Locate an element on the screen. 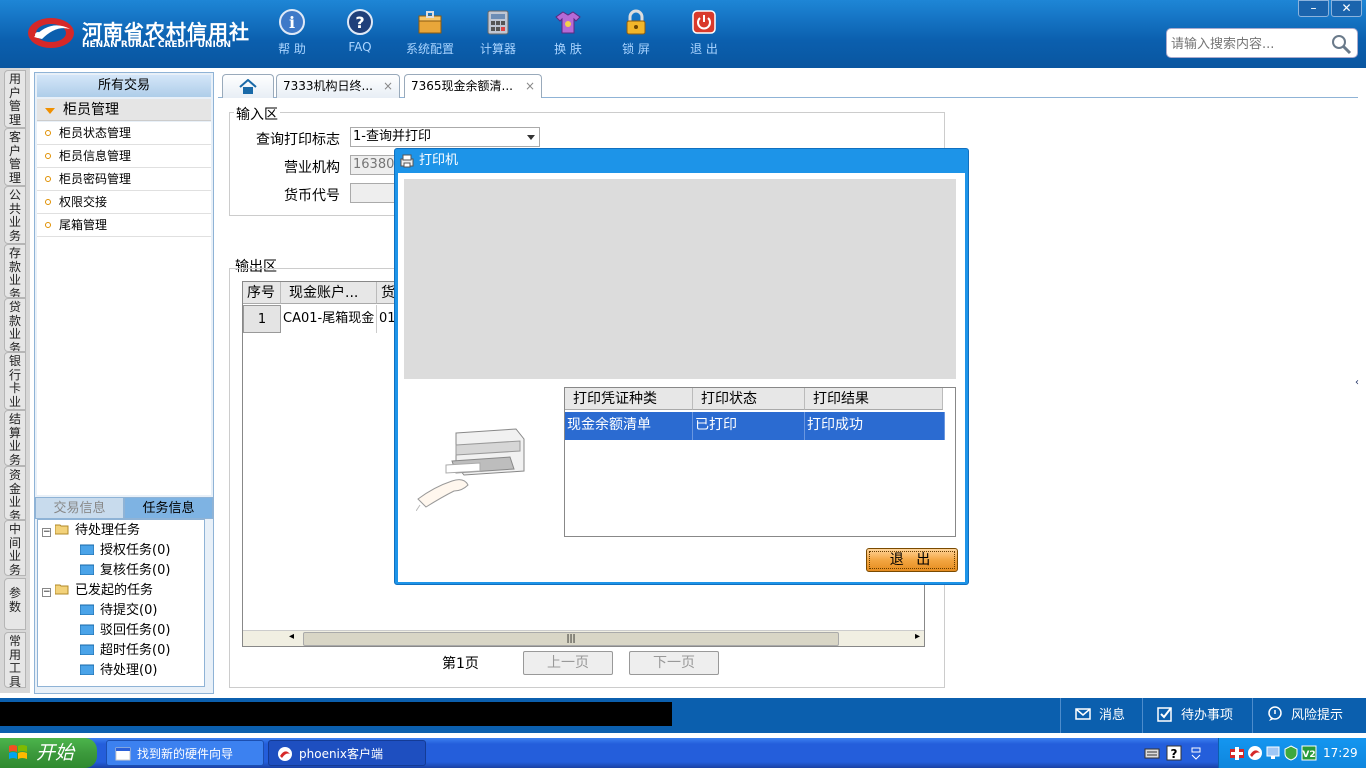  faq-button: ? FAQ is located at coordinates (360, 34).